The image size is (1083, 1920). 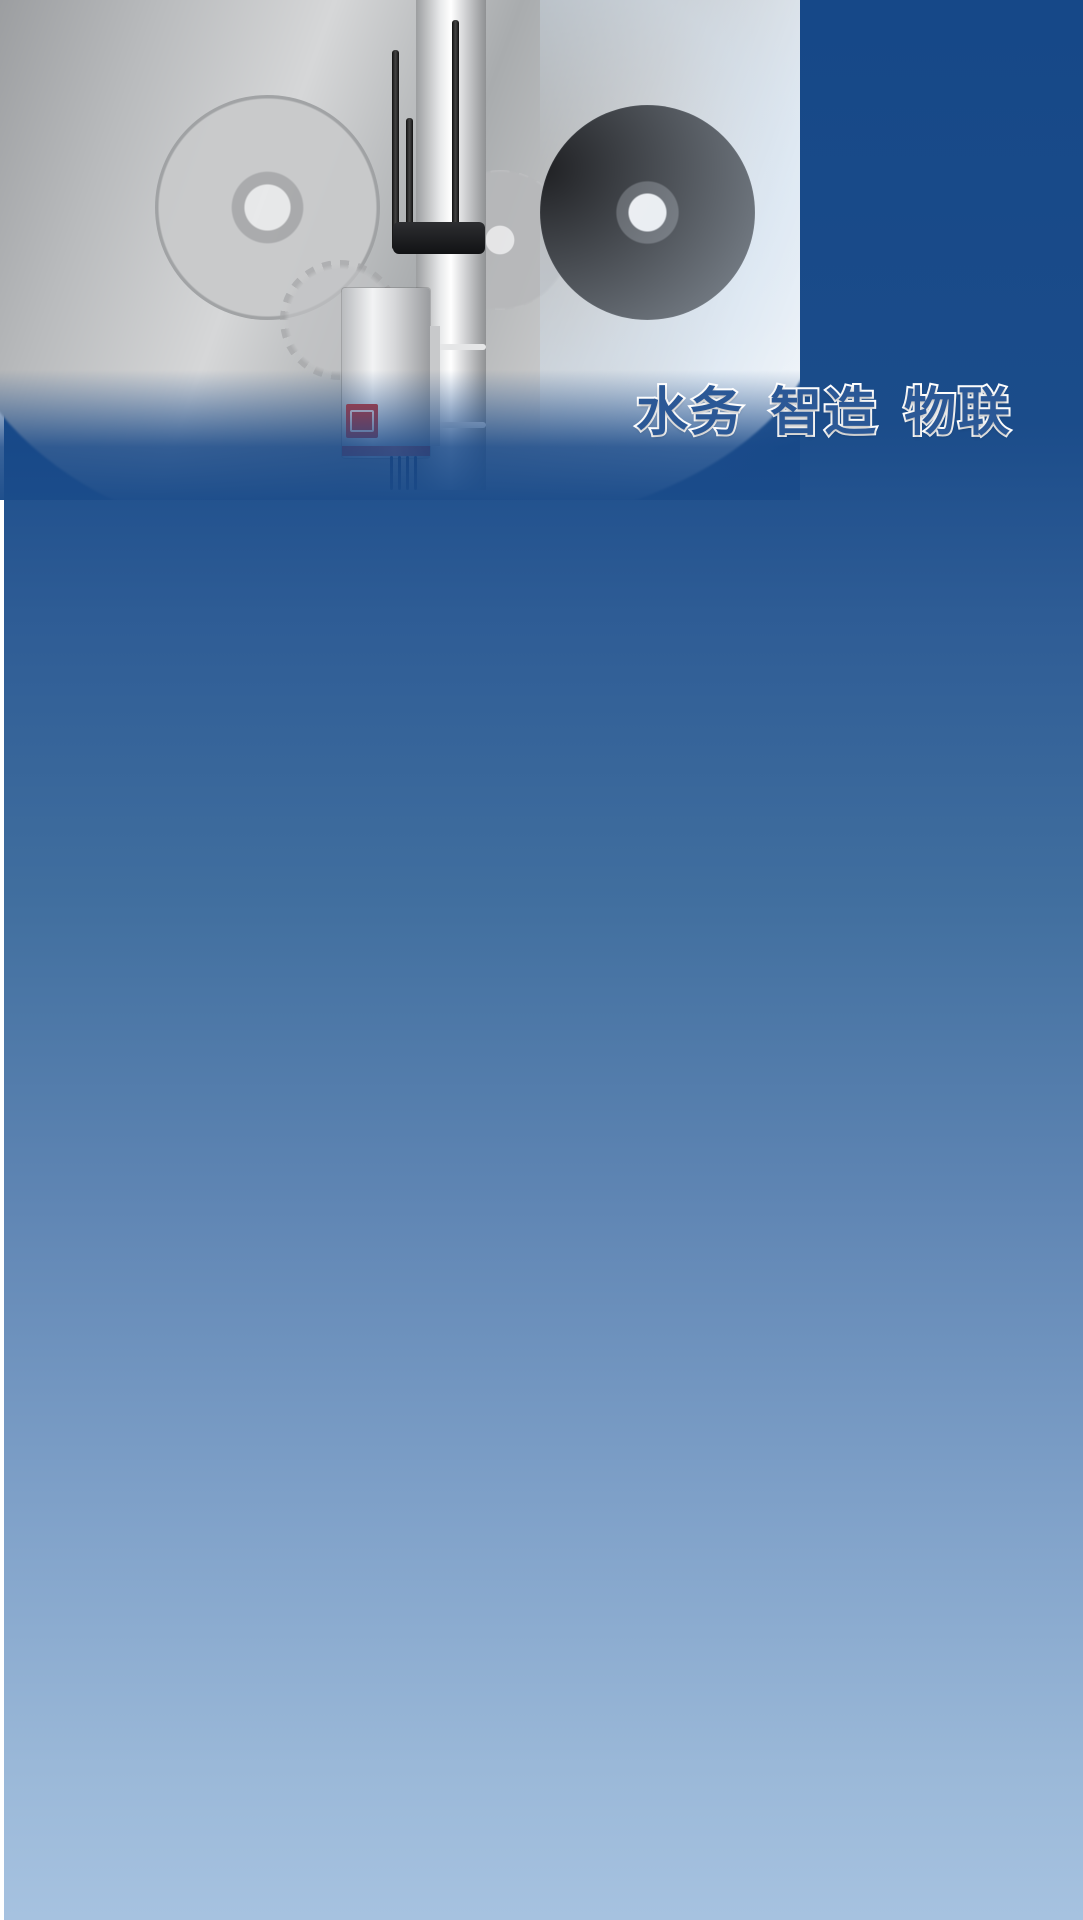 What do you see at coordinates (823, 413) in the screenshot?
I see `slogan-word-smart-manufacturing: 智造` at bounding box center [823, 413].